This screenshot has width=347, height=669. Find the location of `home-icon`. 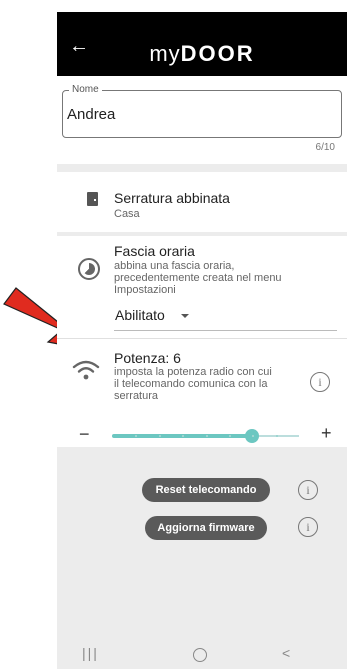

home-icon is located at coordinates (200, 655).